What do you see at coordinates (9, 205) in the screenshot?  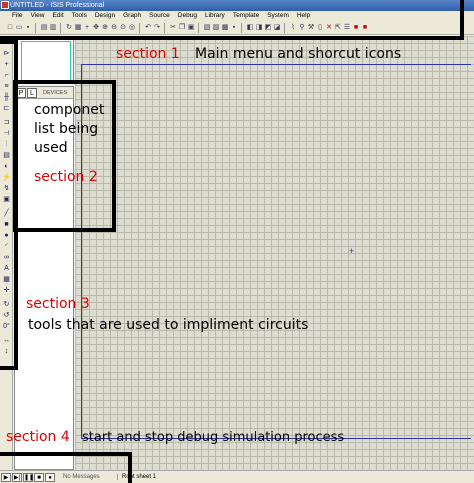 I see `section3-box` at bounding box center [9, 205].